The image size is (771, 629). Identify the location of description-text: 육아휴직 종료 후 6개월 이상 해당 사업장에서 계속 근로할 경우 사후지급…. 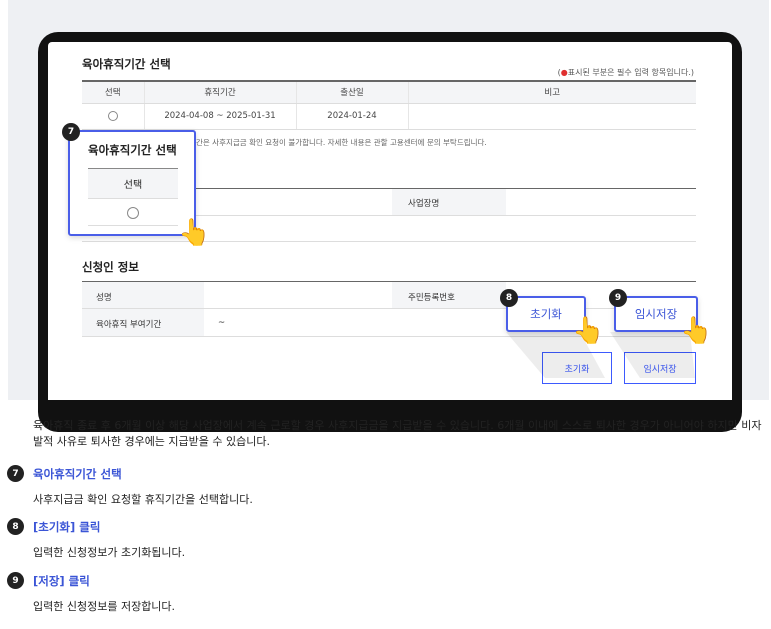
(397, 433).